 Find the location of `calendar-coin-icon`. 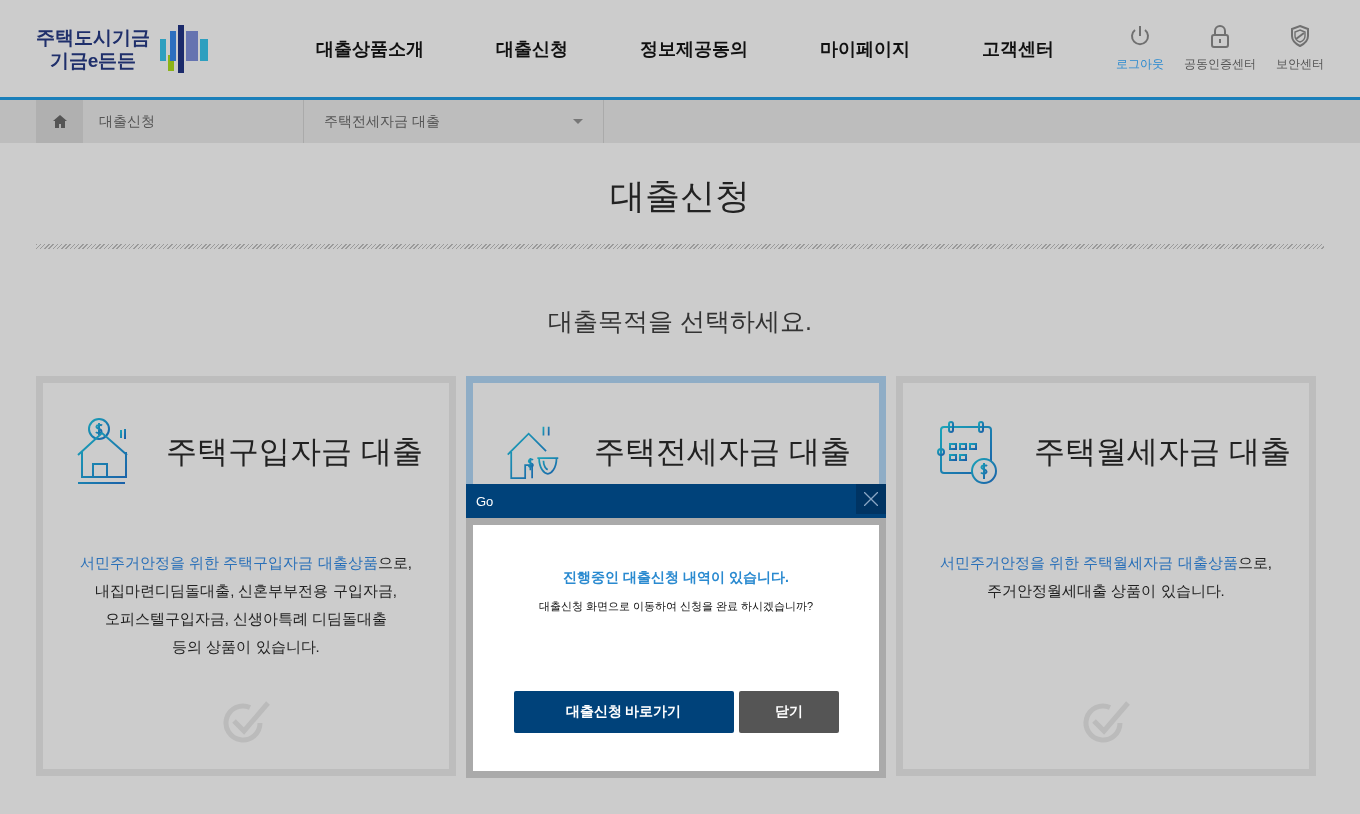

calendar-coin-icon is located at coordinates (968, 452).